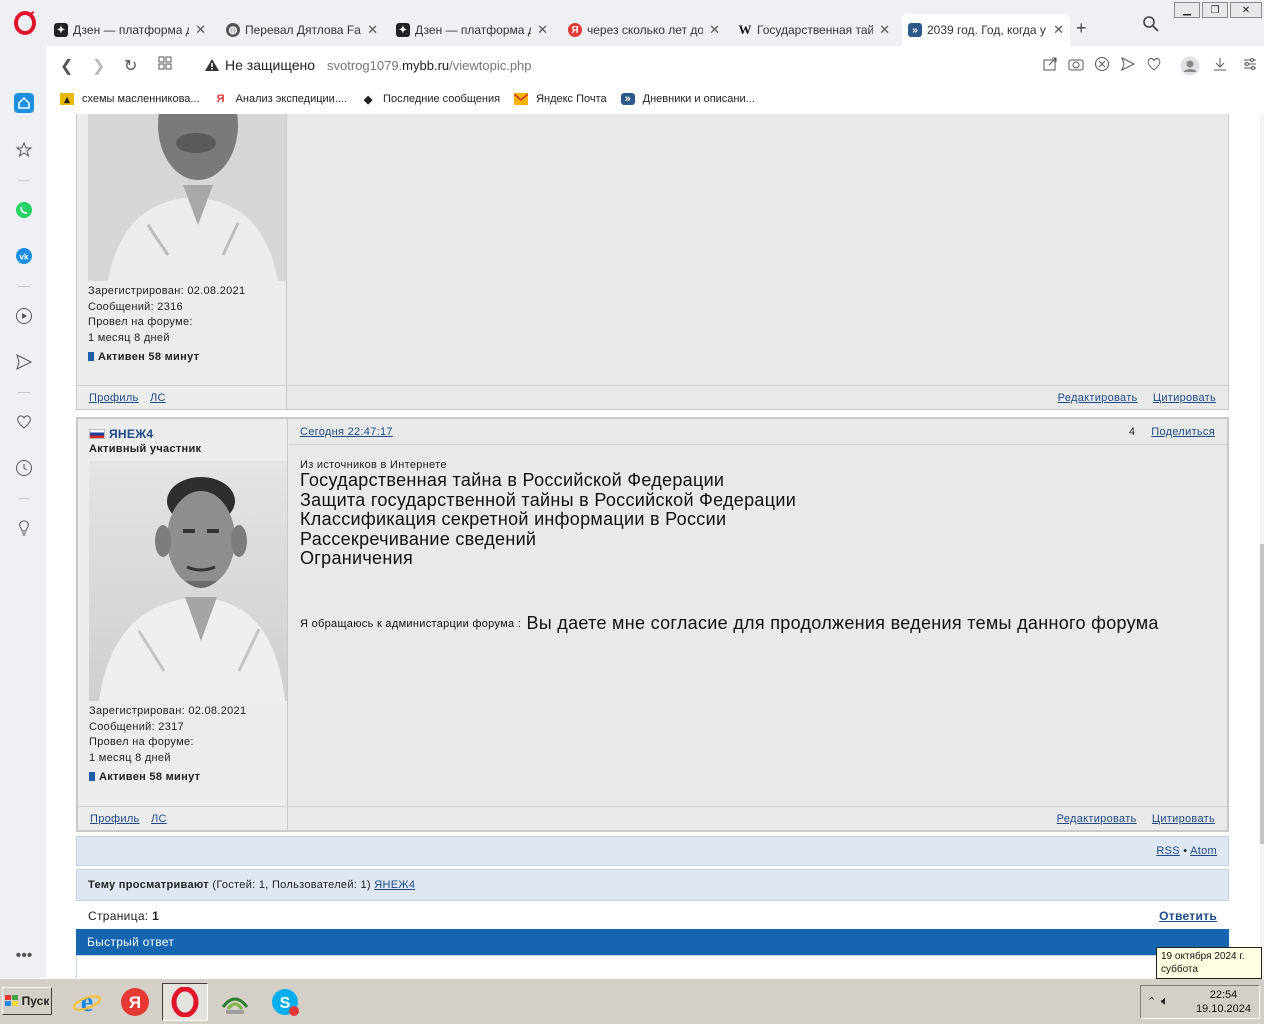  Describe the element at coordinates (130, 66) in the screenshot. I see `reload-button: ↻` at that location.